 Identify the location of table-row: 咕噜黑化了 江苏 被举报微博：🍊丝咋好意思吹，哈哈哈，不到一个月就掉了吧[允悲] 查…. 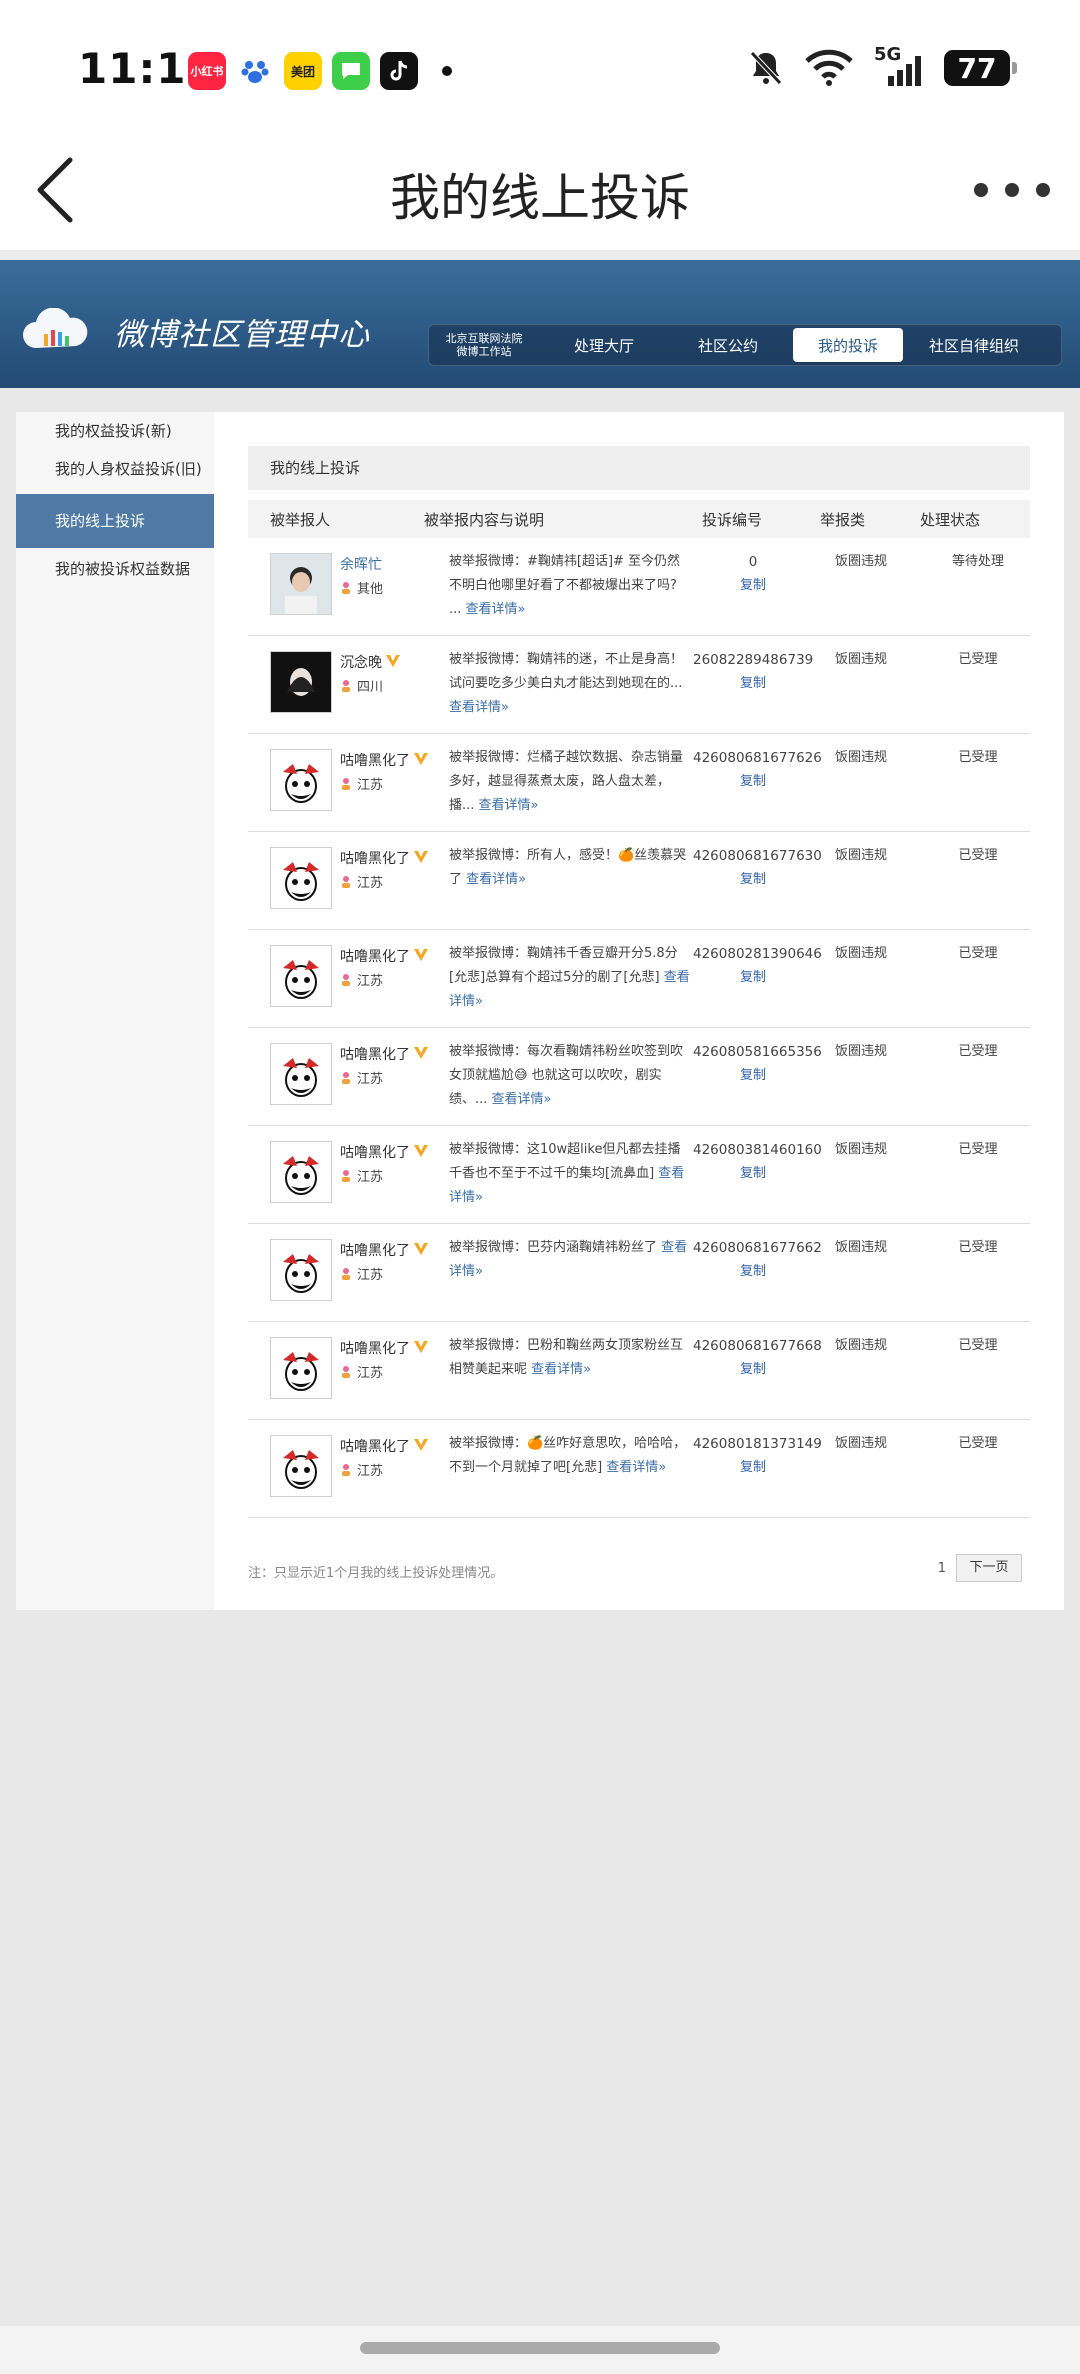
(639, 1469).